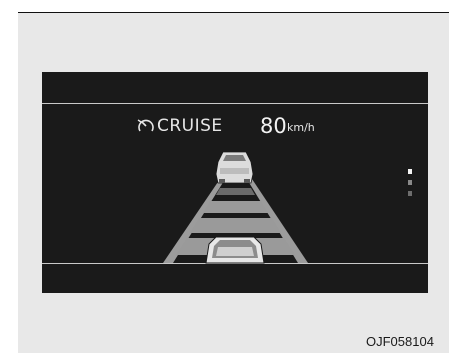 The image size is (449, 353). What do you see at coordinates (411, 186) in the screenshot?
I see `page-indicator` at bounding box center [411, 186].